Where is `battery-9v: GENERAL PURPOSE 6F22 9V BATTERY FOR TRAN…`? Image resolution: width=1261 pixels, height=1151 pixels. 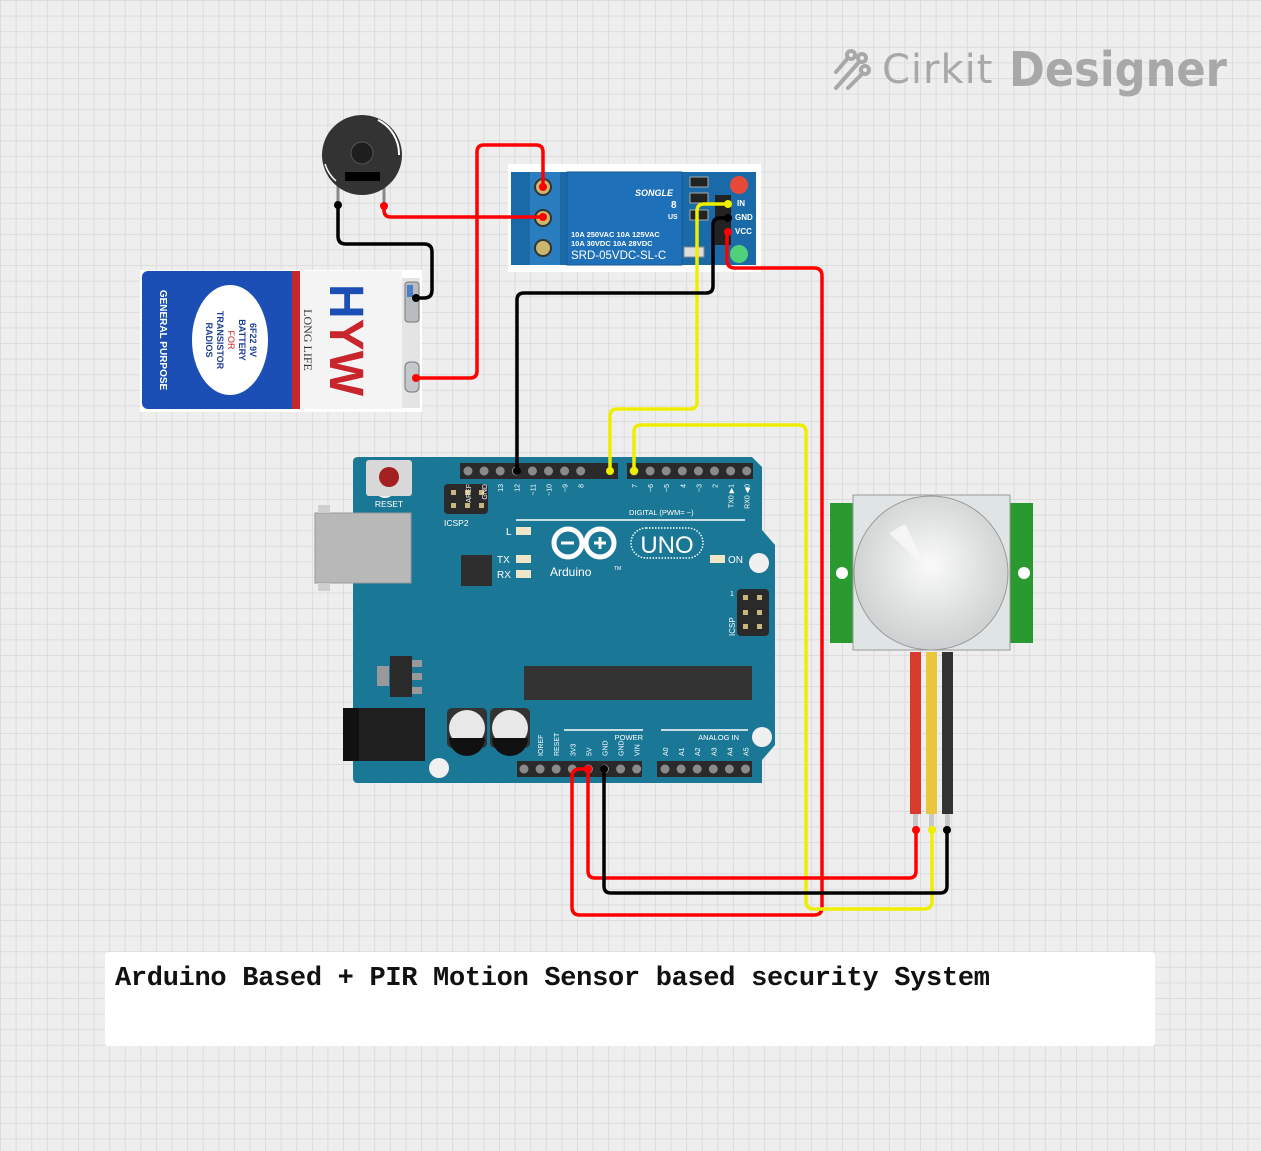
battery-9v: GENERAL PURPOSE 6F22 9V BATTERY FOR TRAN… is located at coordinates (281, 341).